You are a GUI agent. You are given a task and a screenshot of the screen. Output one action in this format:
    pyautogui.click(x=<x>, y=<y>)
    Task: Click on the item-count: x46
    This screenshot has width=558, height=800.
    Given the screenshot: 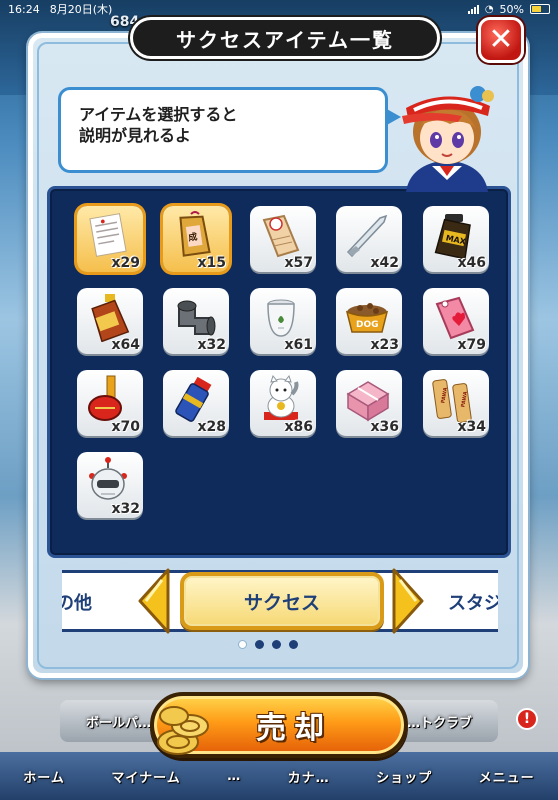 What is the action you would take?
    pyautogui.click(x=471, y=263)
    